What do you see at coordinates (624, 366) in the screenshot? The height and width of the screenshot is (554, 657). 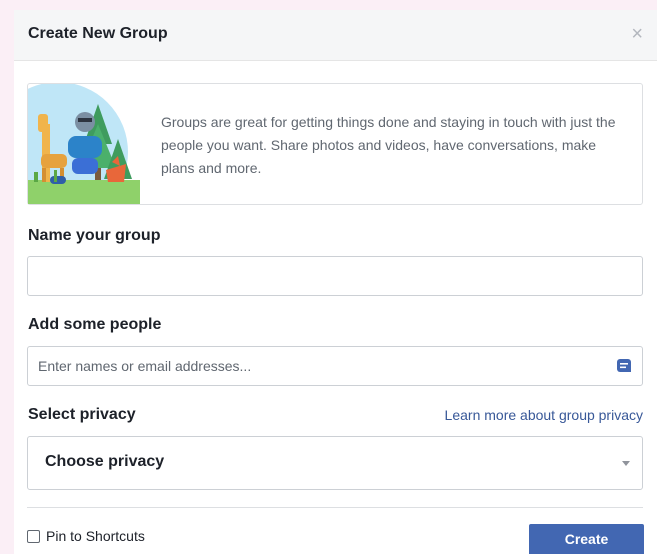 I see `contacts-icon` at bounding box center [624, 366].